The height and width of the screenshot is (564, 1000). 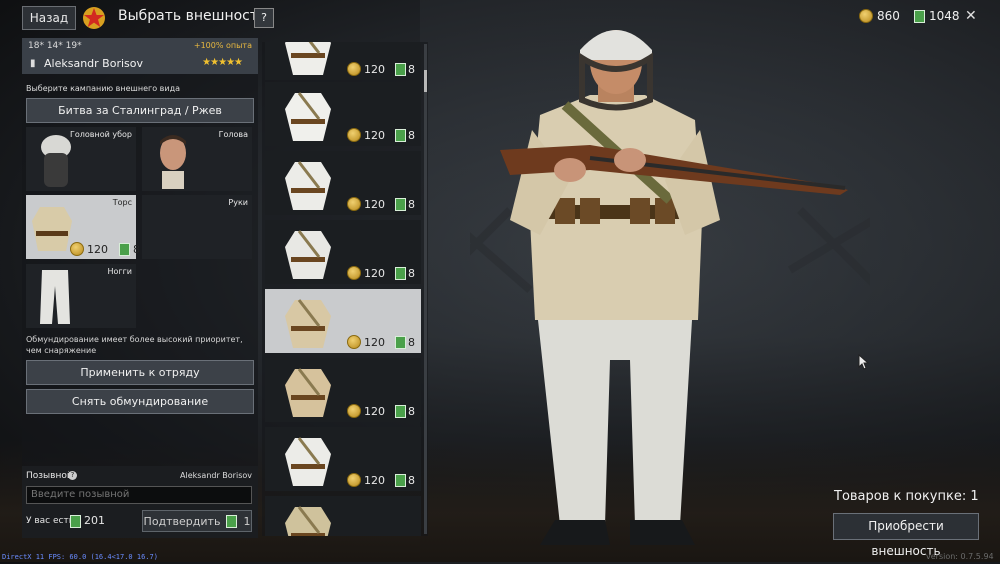 What do you see at coordinates (122, 202) in the screenshot?
I see `slot-label: Торс` at bounding box center [122, 202].